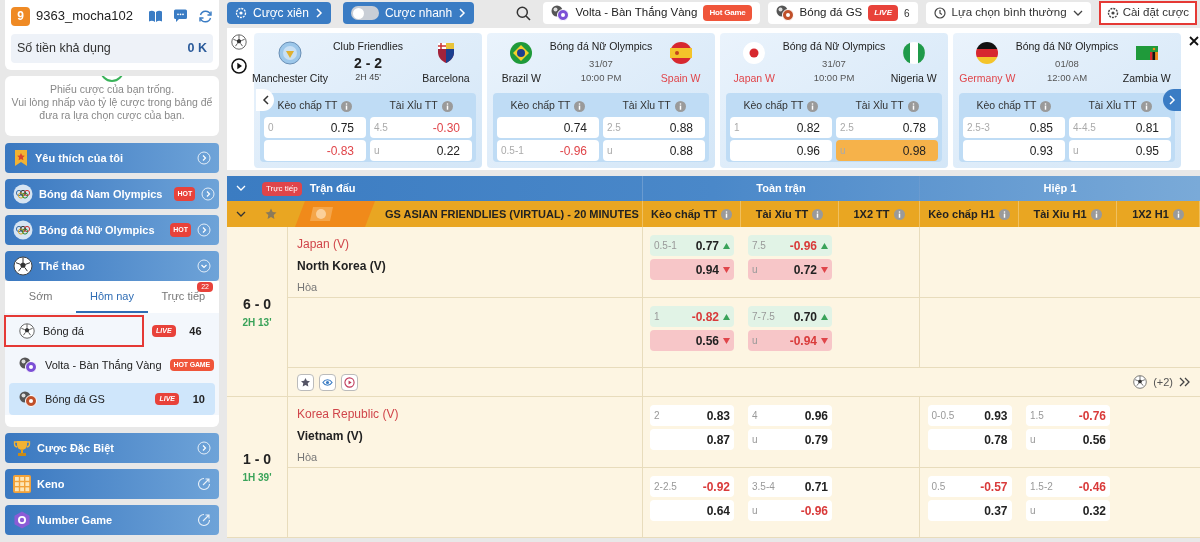 This screenshot has height=542, width=1200. I want to click on odds-mode-dropdown: Lựa chọn bình thường, so click(1008, 13).